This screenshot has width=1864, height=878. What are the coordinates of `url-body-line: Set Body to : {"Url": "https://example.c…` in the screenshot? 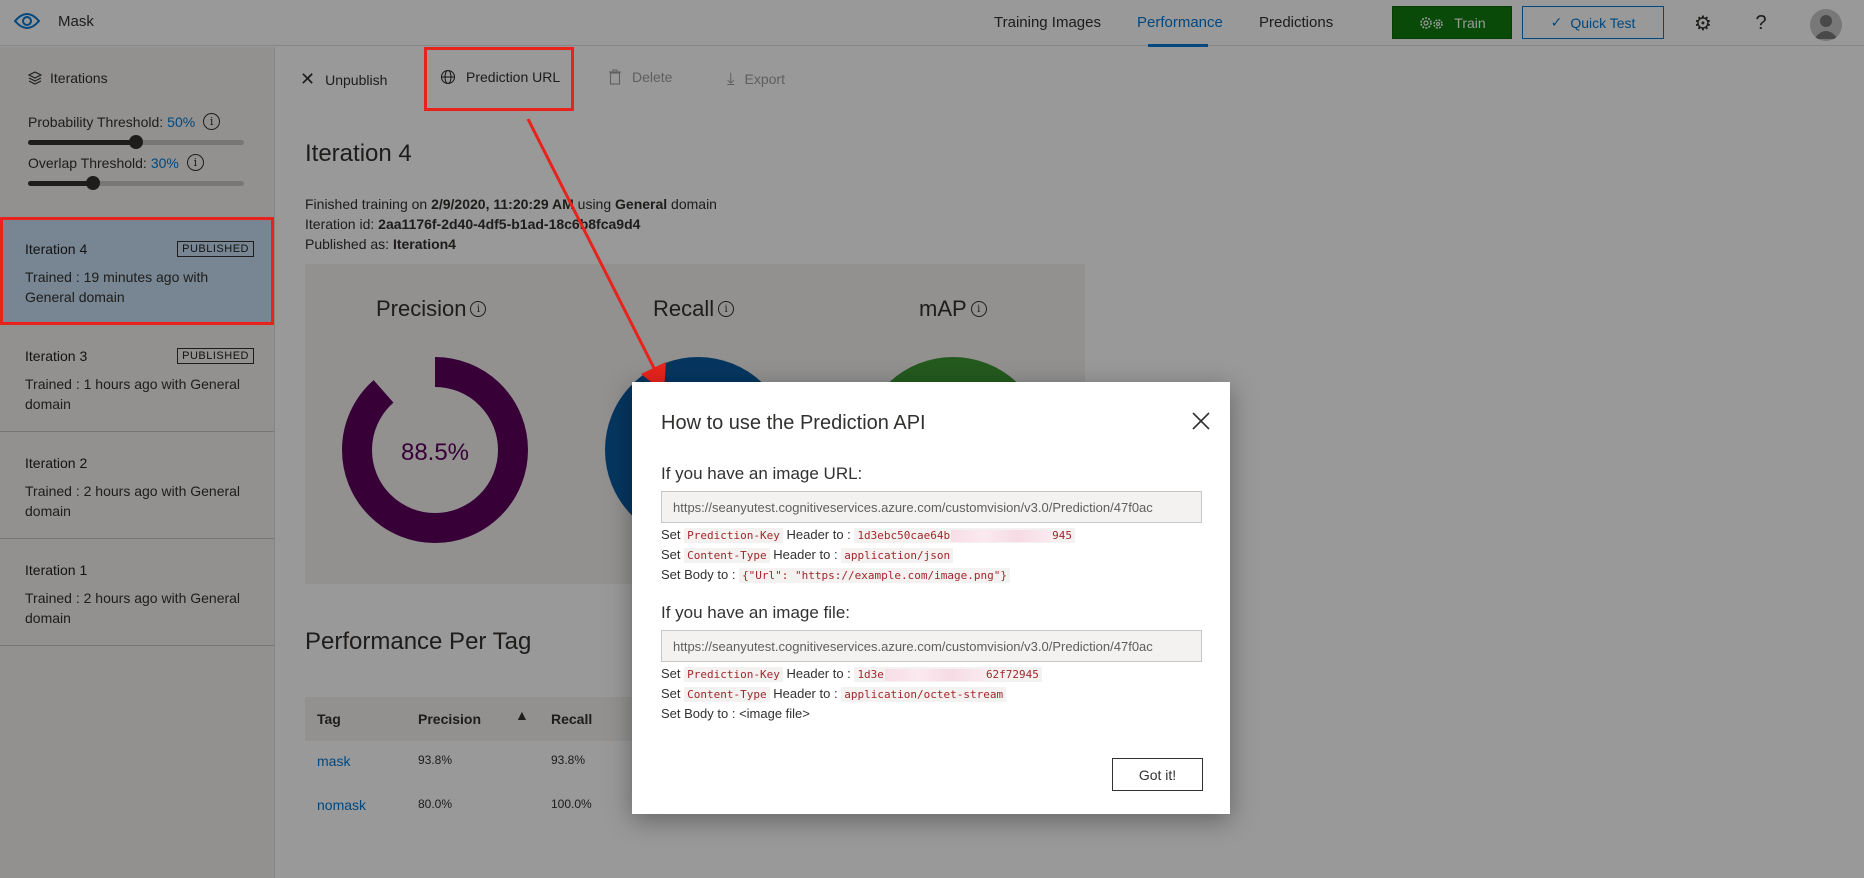 It's located at (835, 575).